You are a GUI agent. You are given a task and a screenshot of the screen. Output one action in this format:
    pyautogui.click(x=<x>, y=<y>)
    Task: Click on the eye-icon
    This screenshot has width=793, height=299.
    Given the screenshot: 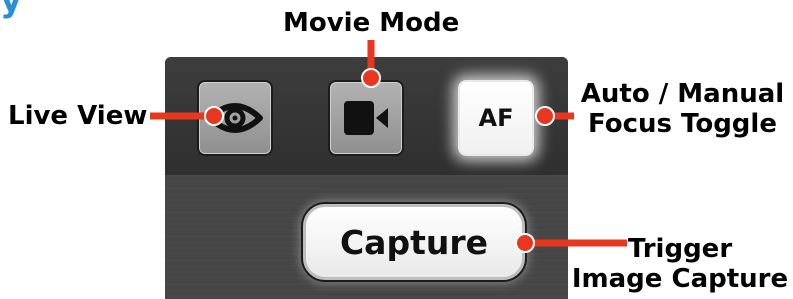 What is the action you would take?
    pyautogui.click(x=235, y=118)
    